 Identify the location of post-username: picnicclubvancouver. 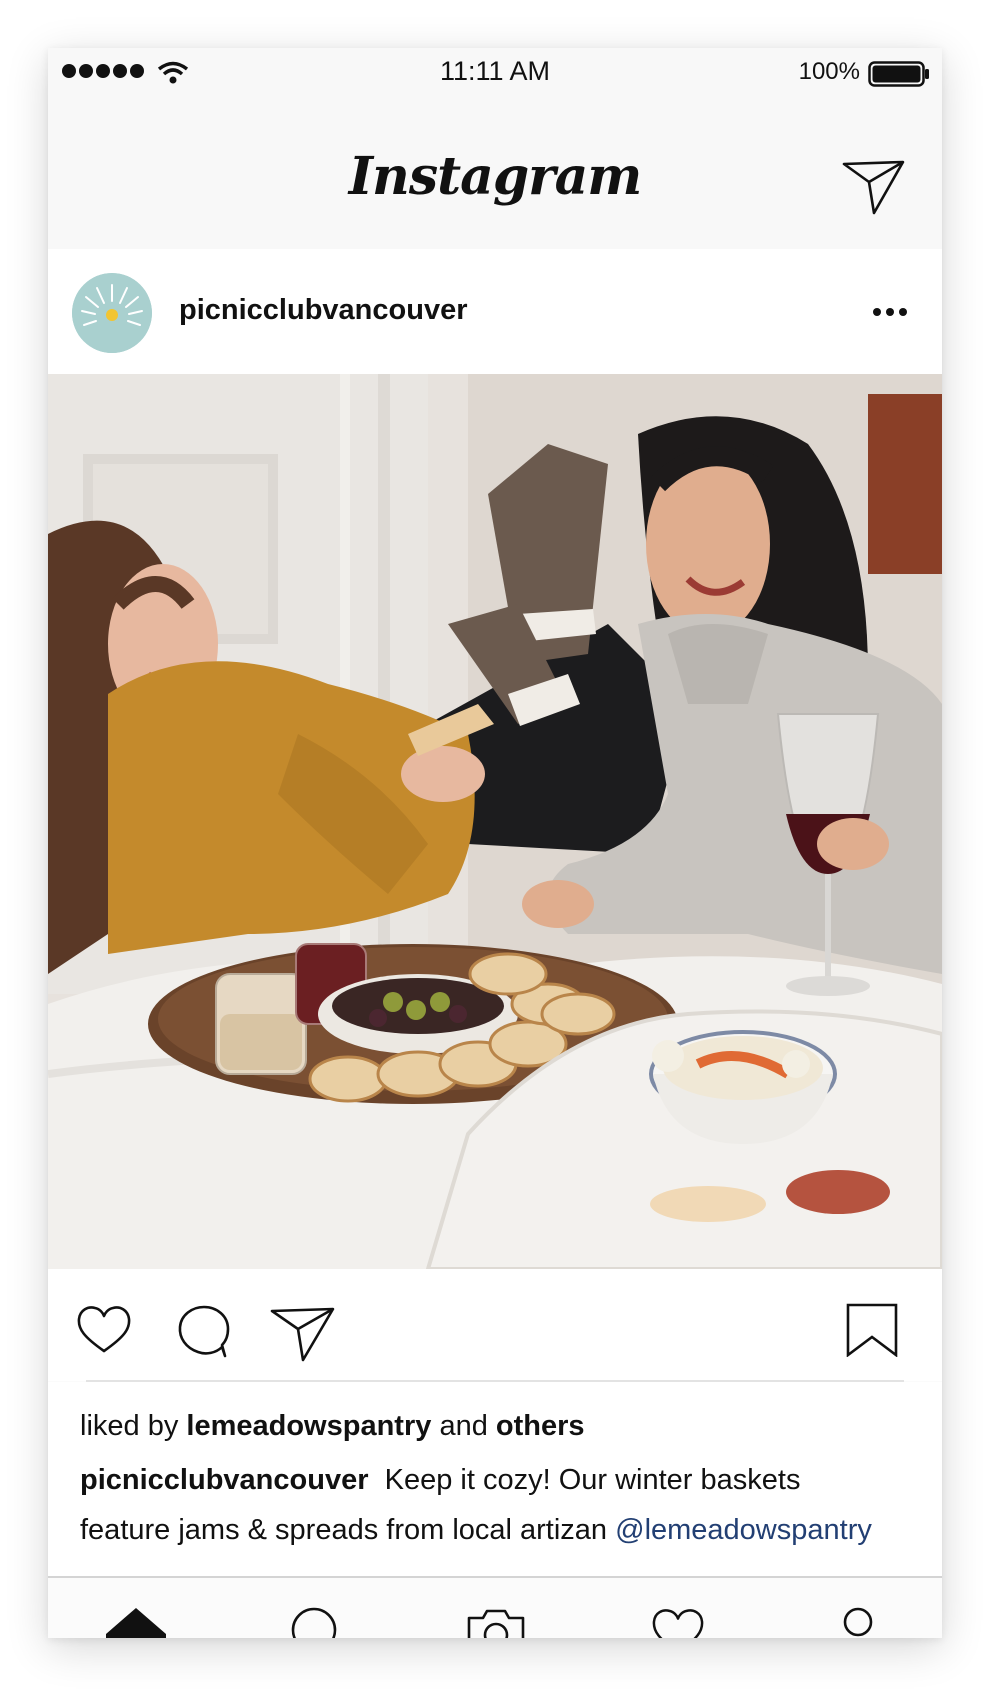
(323, 310).